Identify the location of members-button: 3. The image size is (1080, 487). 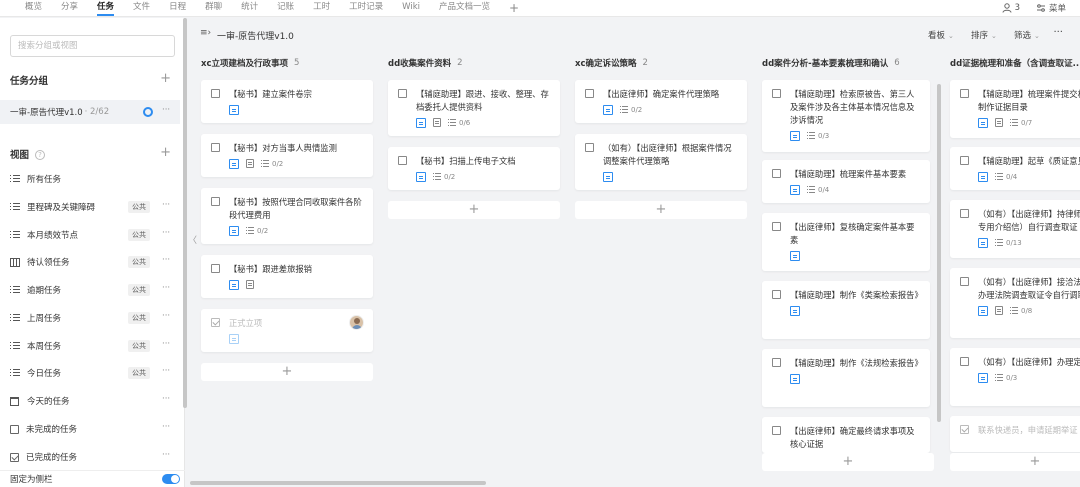
(1011, 8).